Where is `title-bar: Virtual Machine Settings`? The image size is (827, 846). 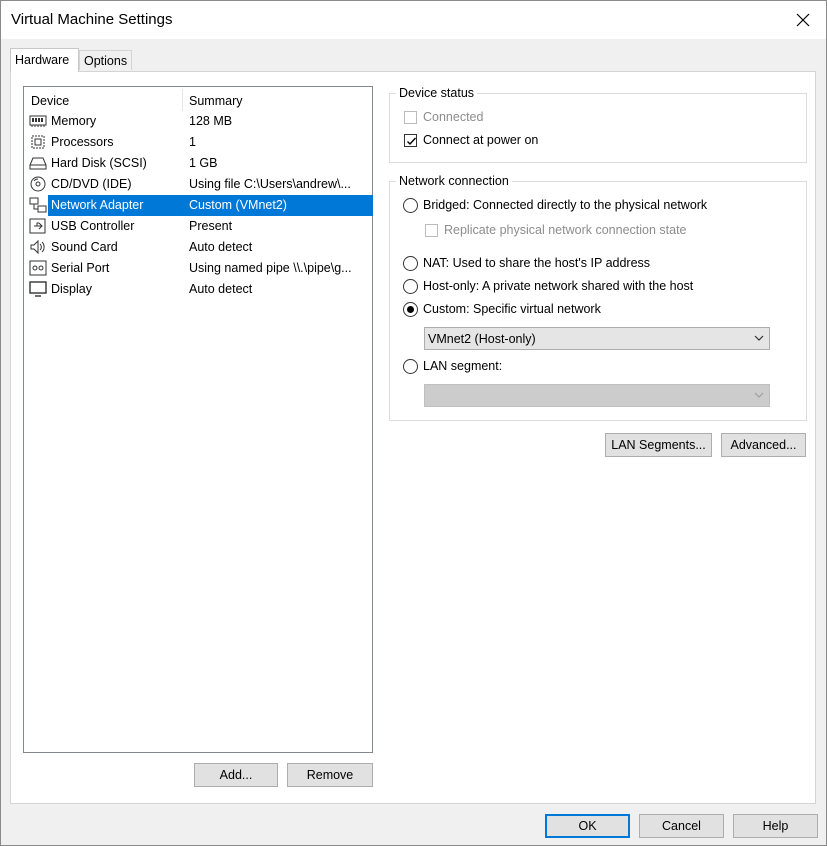 title-bar: Virtual Machine Settings is located at coordinates (413, 20).